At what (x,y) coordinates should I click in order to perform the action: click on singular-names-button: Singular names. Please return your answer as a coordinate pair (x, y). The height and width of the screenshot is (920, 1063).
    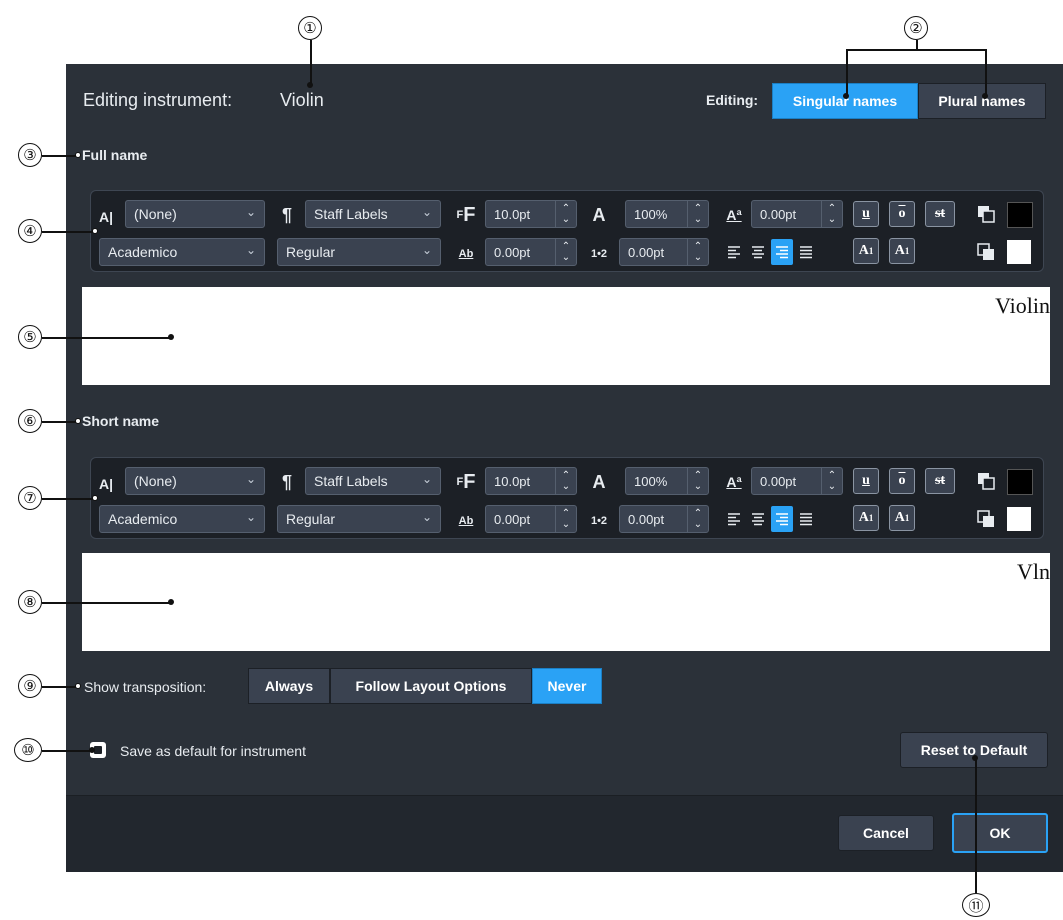
    Looking at the image, I should click on (845, 101).